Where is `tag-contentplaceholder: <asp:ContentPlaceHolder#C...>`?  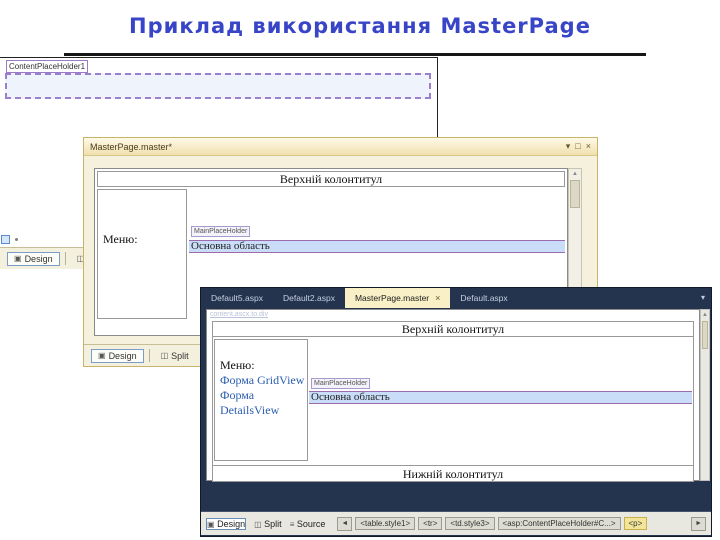 tag-contentplaceholder: <asp:ContentPlaceHolder#C...> is located at coordinates (559, 523).